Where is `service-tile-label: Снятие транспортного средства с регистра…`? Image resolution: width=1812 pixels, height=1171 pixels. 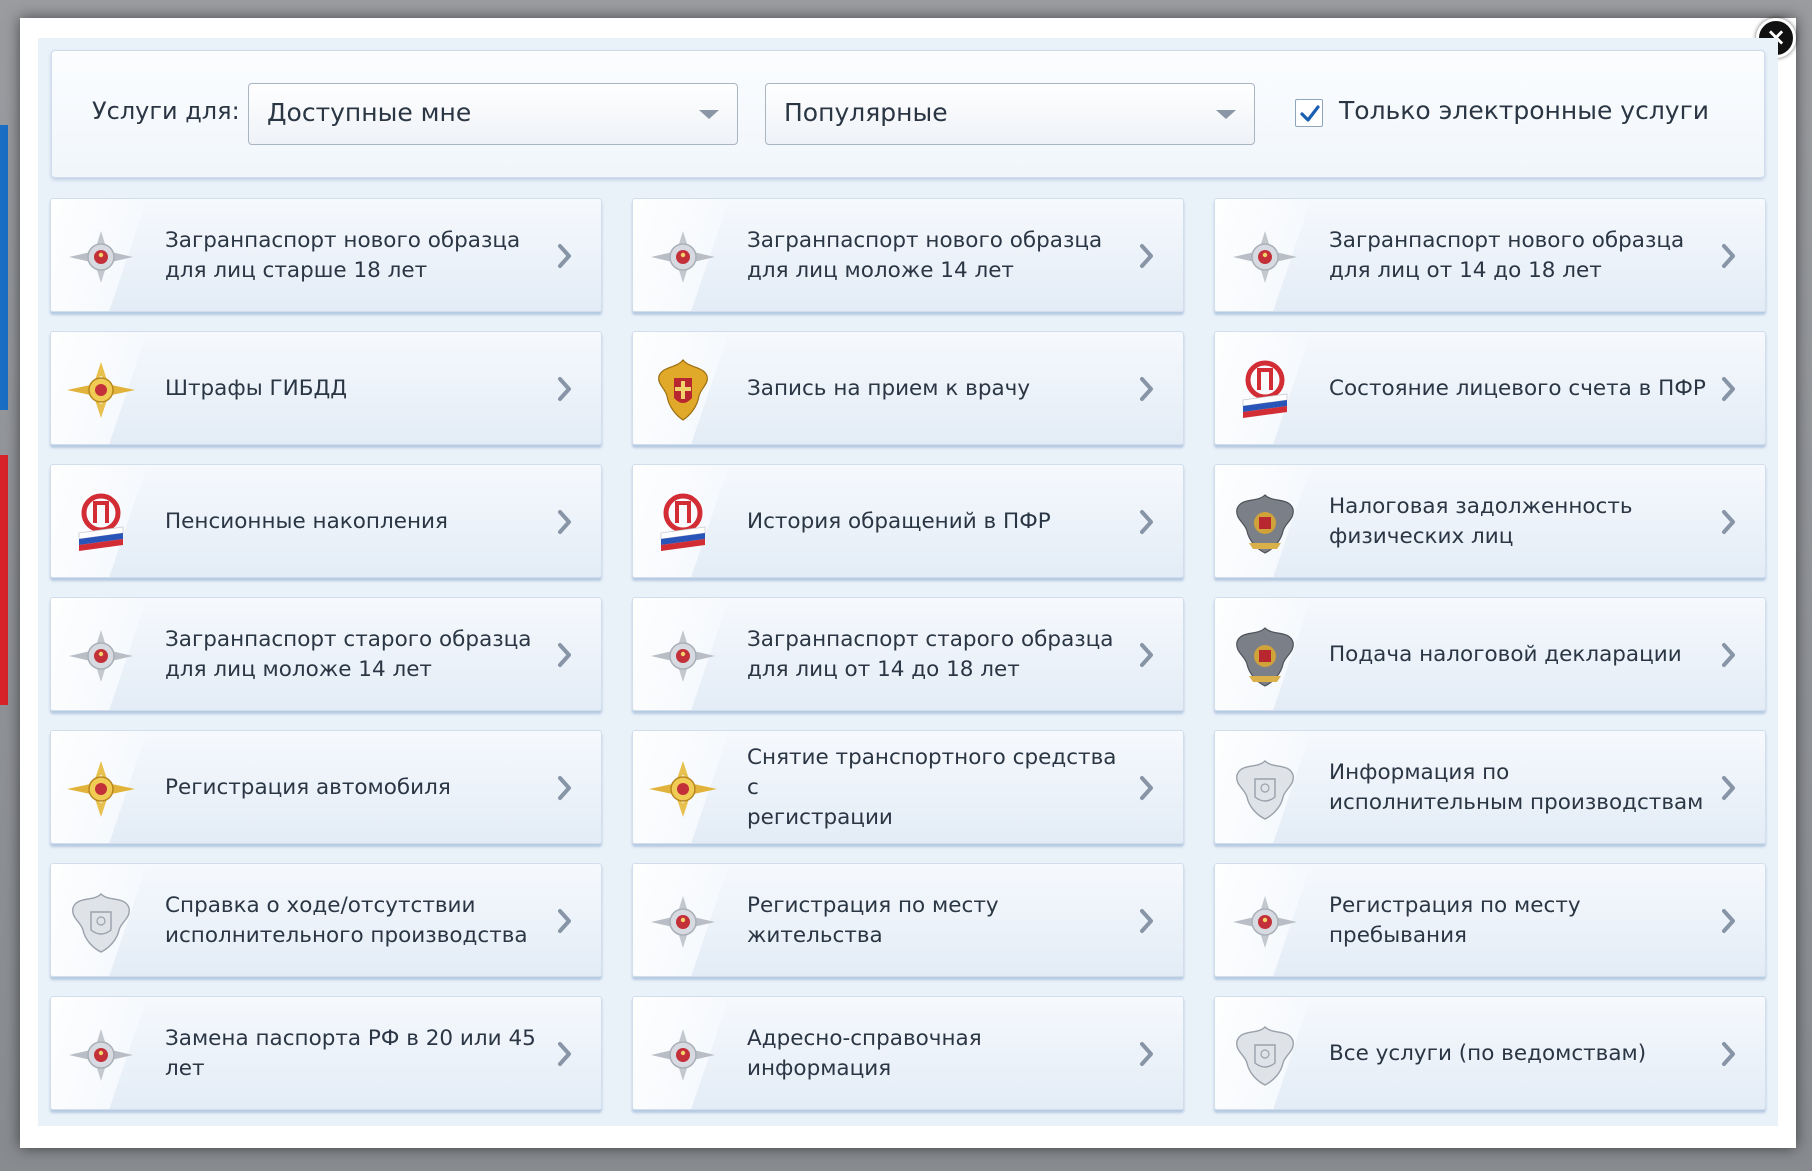
service-tile-label: Снятие транспортного средства с регистра… is located at coordinates (932, 787).